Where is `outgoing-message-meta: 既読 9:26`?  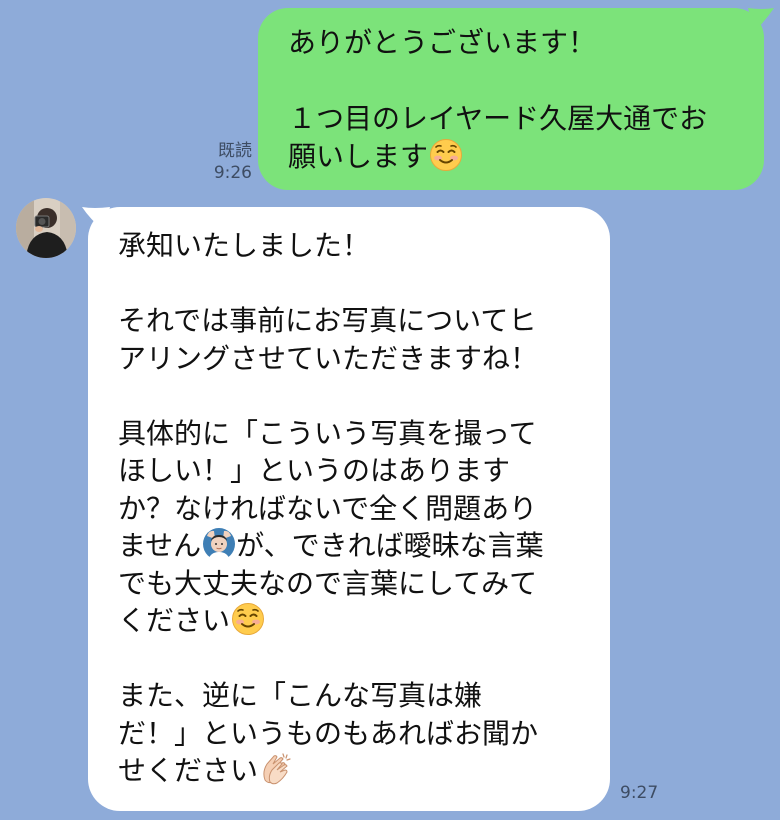 outgoing-message-meta: 既読 9:26 is located at coordinates (224, 162).